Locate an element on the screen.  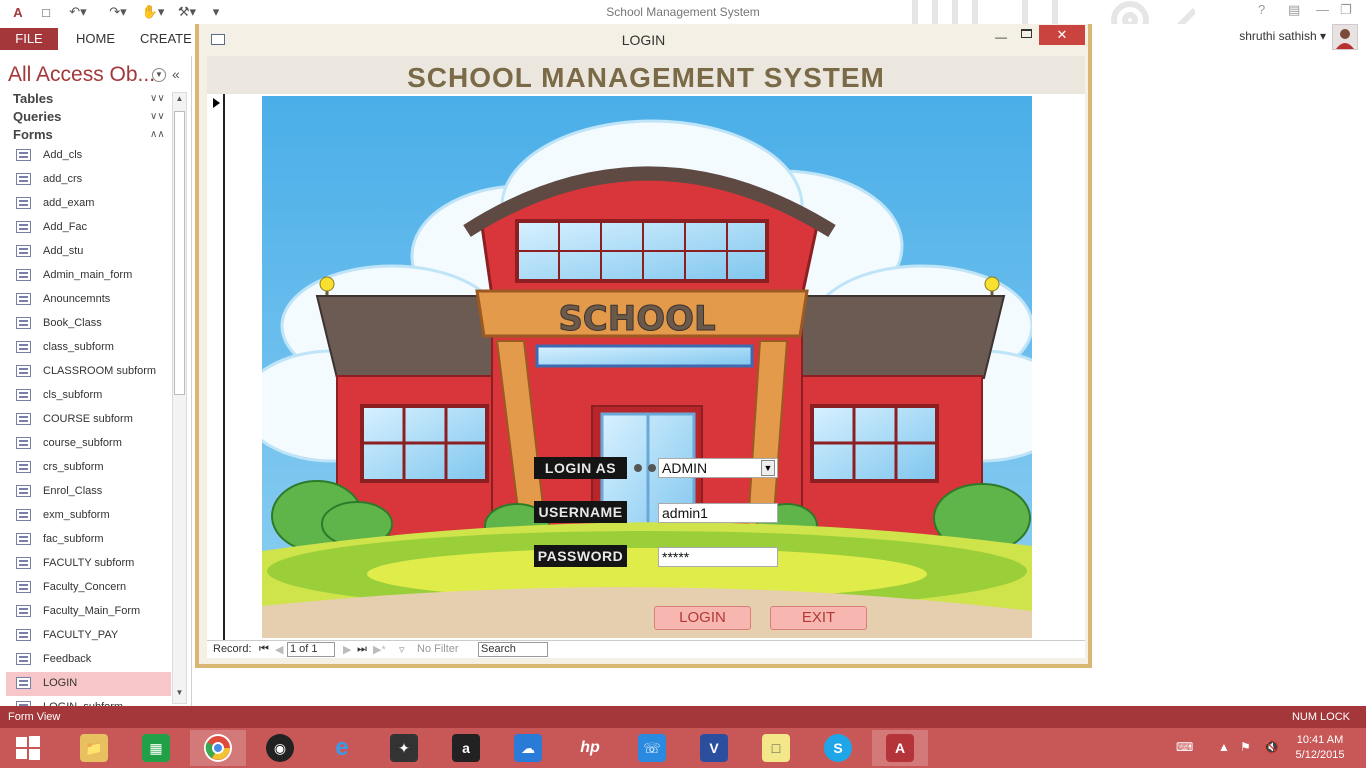
tab-home: HOME is located at coordinates (95, 39).